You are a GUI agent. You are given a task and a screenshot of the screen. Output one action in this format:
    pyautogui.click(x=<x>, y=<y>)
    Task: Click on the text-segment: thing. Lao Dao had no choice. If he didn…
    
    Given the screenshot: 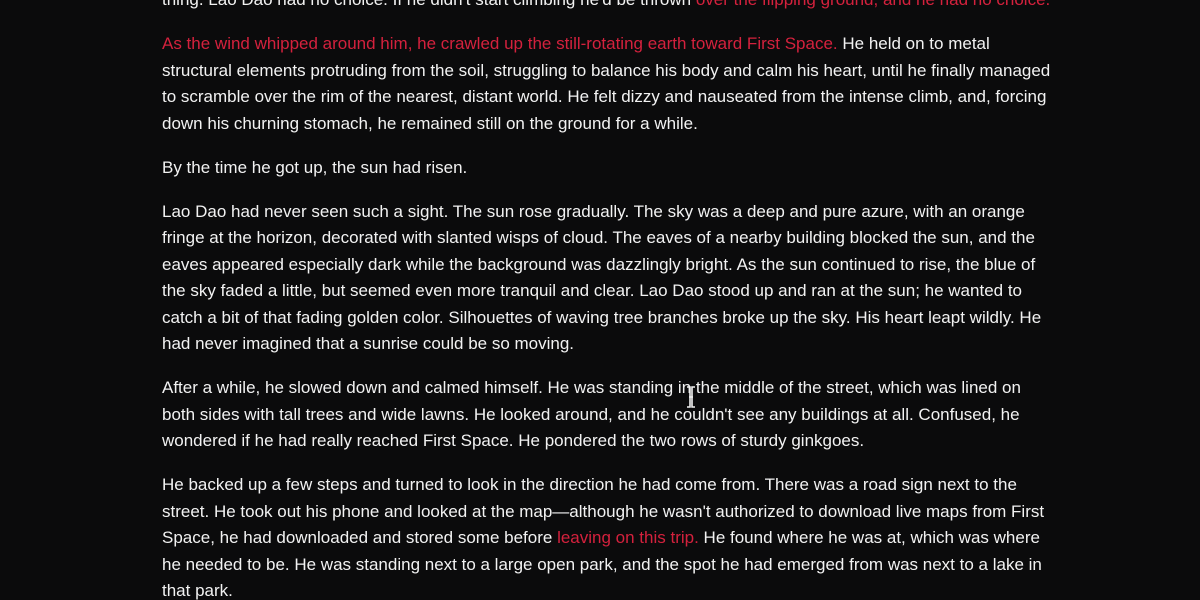 What is the action you would take?
    pyautogui.click(x=429, y=4)
    